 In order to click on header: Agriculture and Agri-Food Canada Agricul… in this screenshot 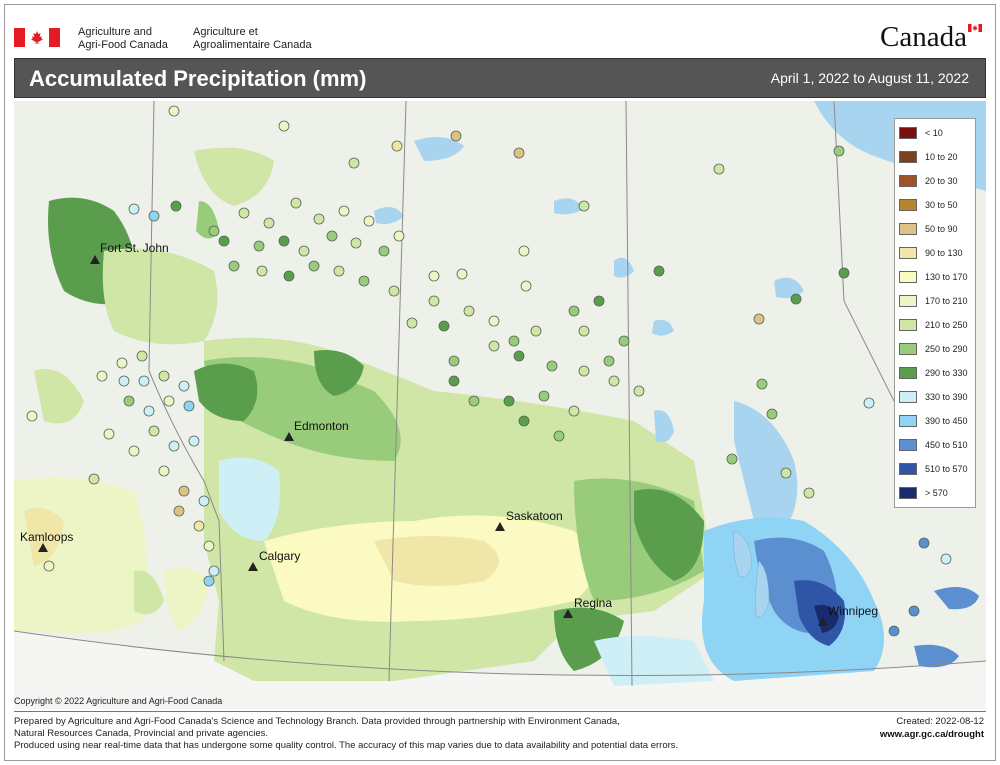, I will do `click(500, 28)`.